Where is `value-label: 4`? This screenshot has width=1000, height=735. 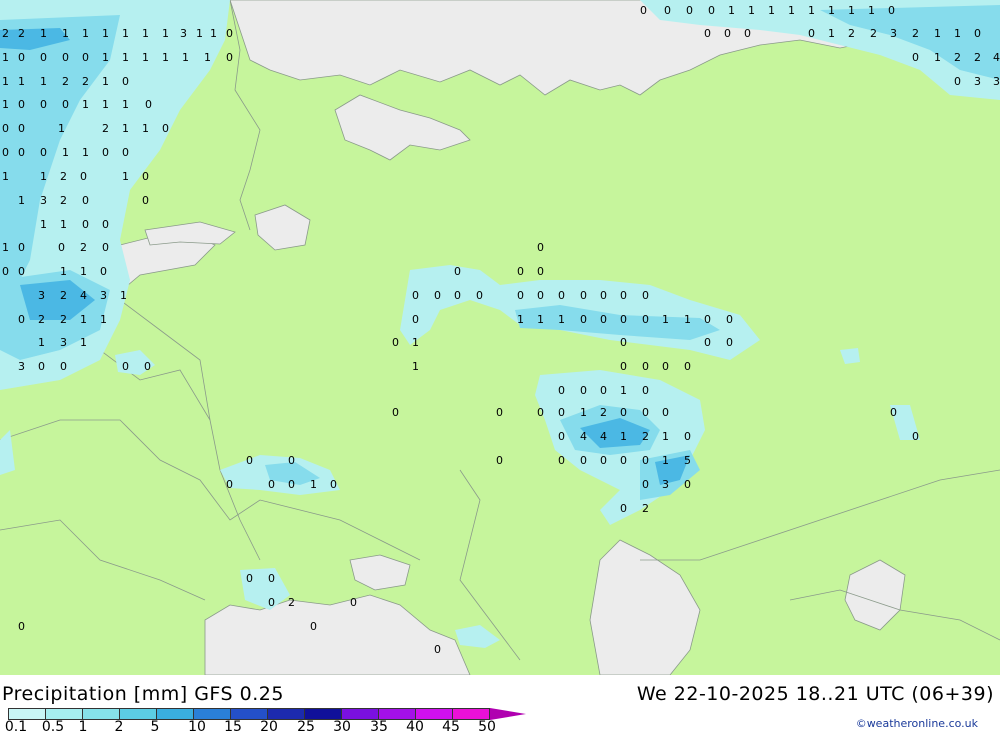
value-label: 4 is located at coordinates (996, 57).